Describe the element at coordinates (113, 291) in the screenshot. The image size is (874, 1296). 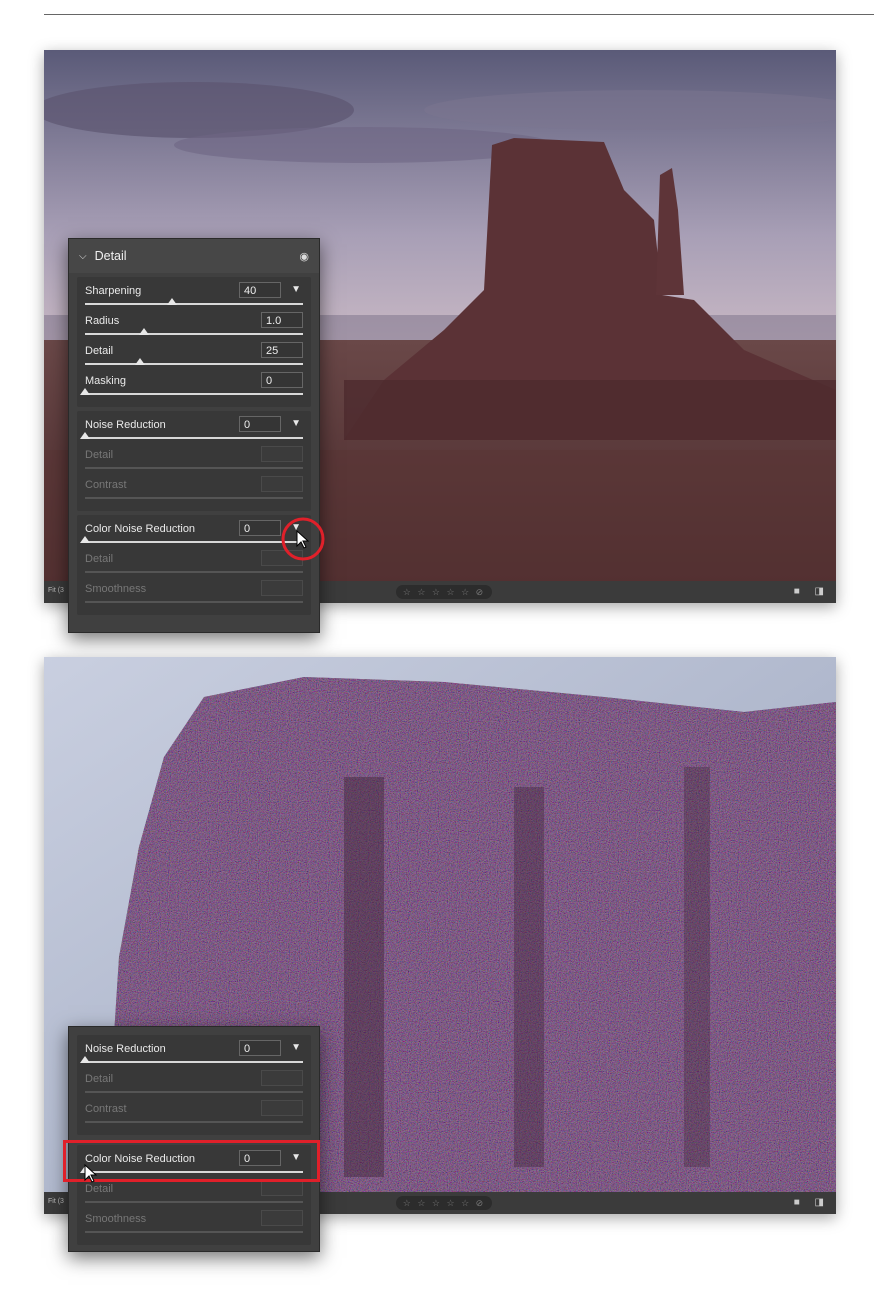
I see `sharpening-label: Sharpening` at that location.